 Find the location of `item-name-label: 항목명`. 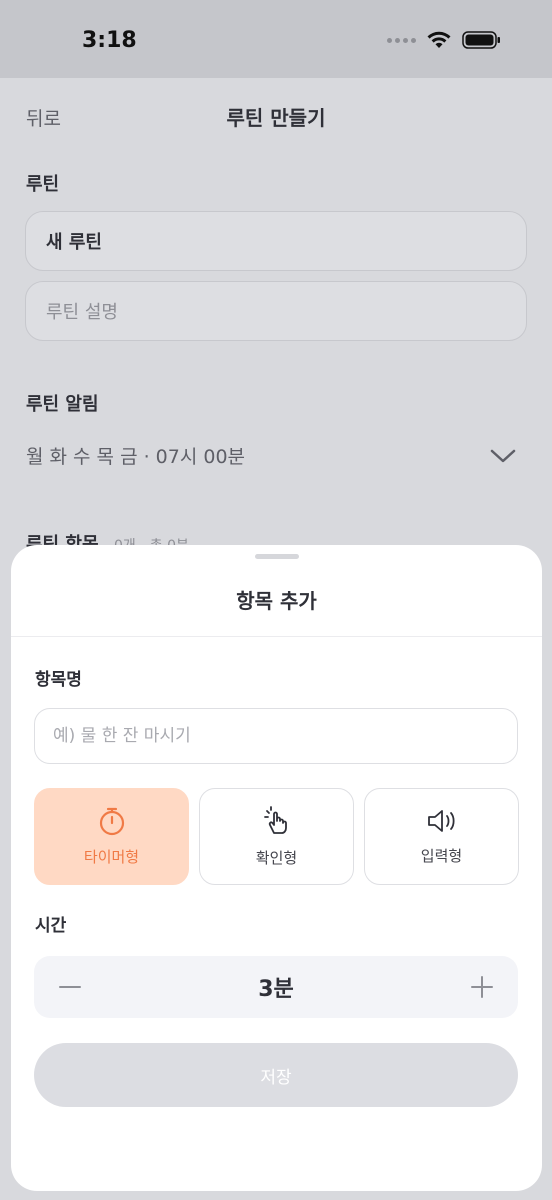

item-name-label: 항목명 is located at coordinates (58, 680).